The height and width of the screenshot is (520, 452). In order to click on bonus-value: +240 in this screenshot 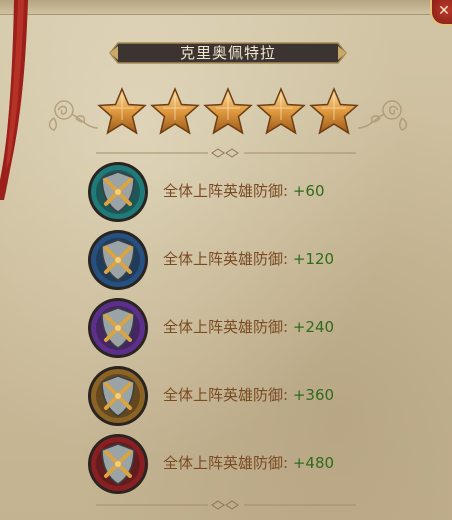, I will do `click(313, 327)`.